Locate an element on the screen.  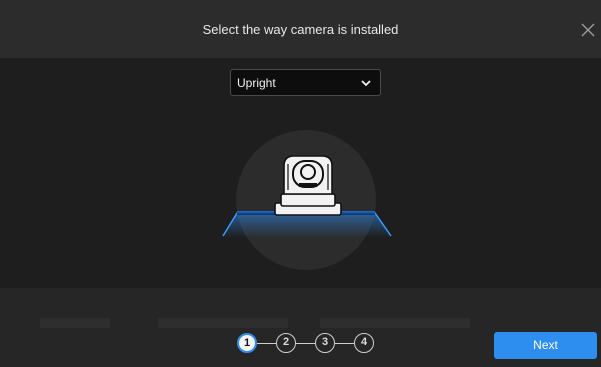
close-button is located at coordinates (588, 30).